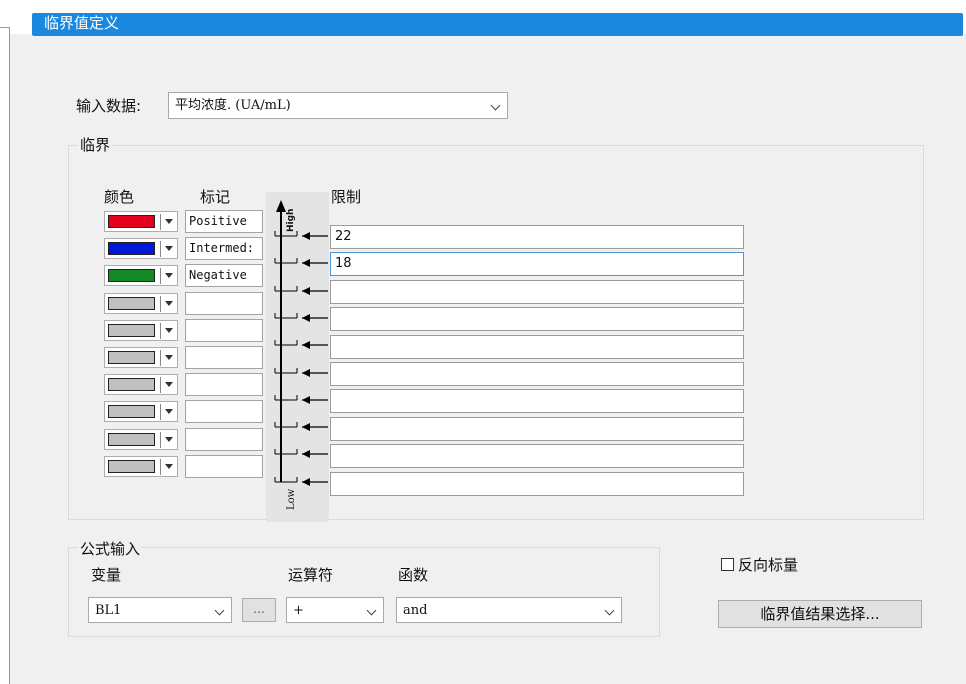 Image resolution: width=966 pixels, height=684 pixels. Describe the element at coordinates (415, 610) in the screenshot. I see `function-value: and` at that location.